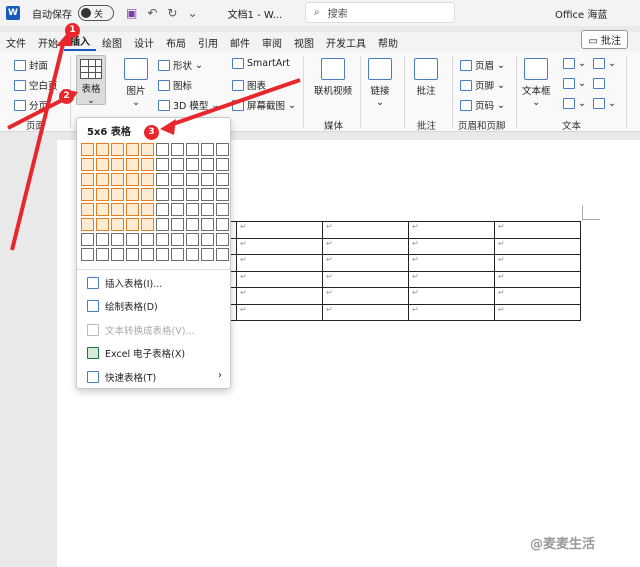 The height and width of the screenshot is (567, 640). What do you see at coordinates (482, 85) in the screenshot?
I see `footer-button: 页脚 ⌄` at bounding box center [482, 85].